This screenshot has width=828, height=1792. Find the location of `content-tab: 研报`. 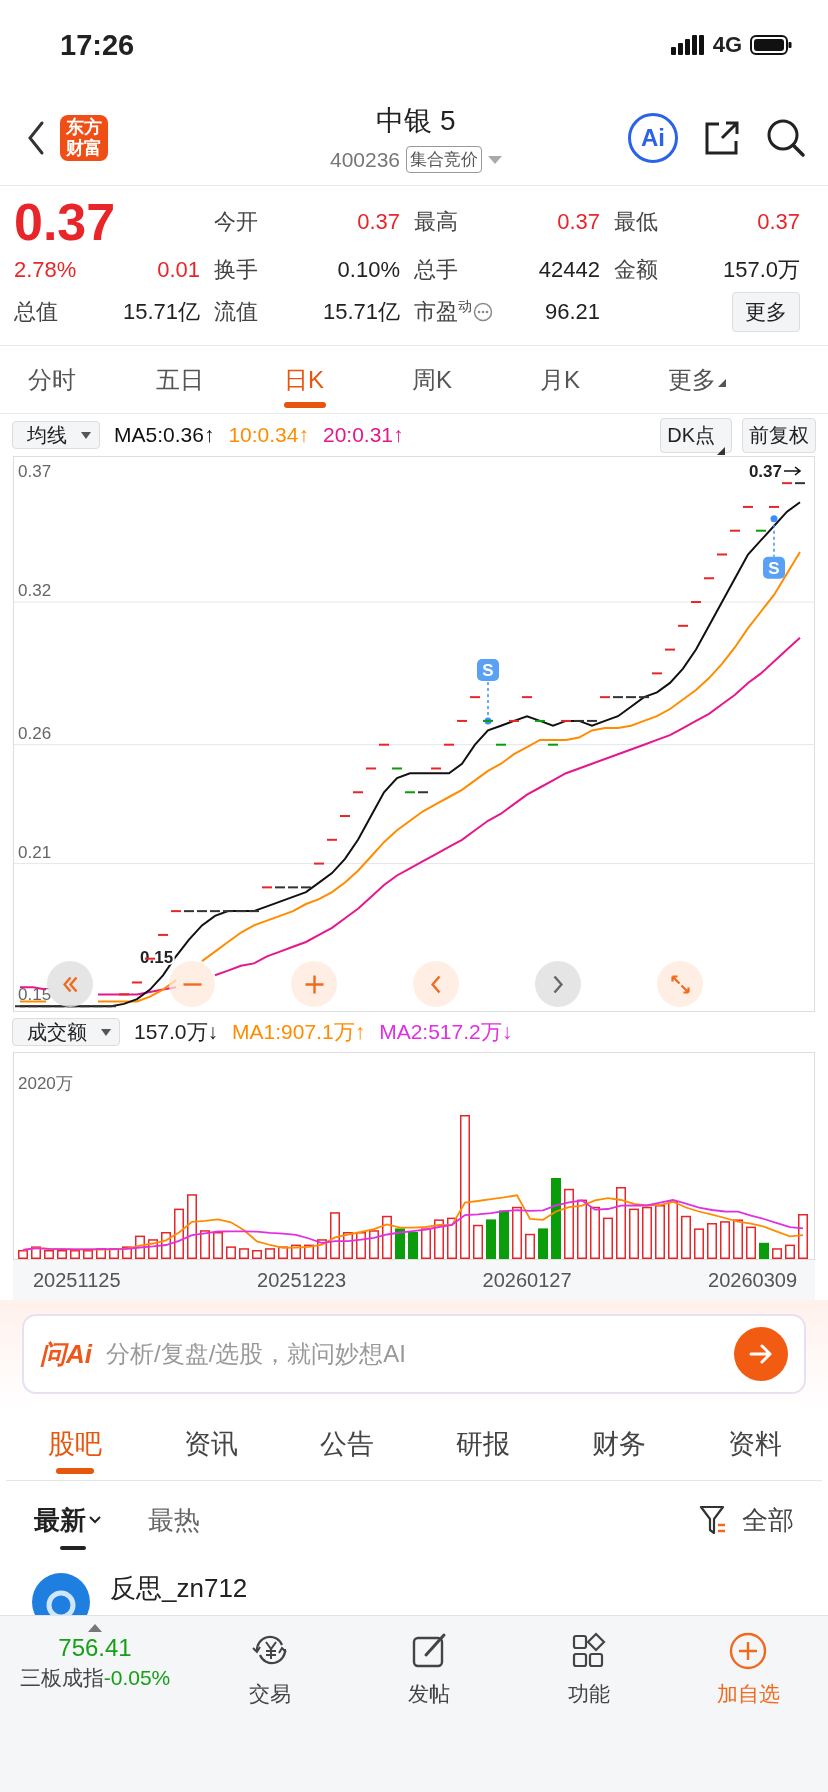

content-tab: 研报 is located at coordinates (483, 1444).